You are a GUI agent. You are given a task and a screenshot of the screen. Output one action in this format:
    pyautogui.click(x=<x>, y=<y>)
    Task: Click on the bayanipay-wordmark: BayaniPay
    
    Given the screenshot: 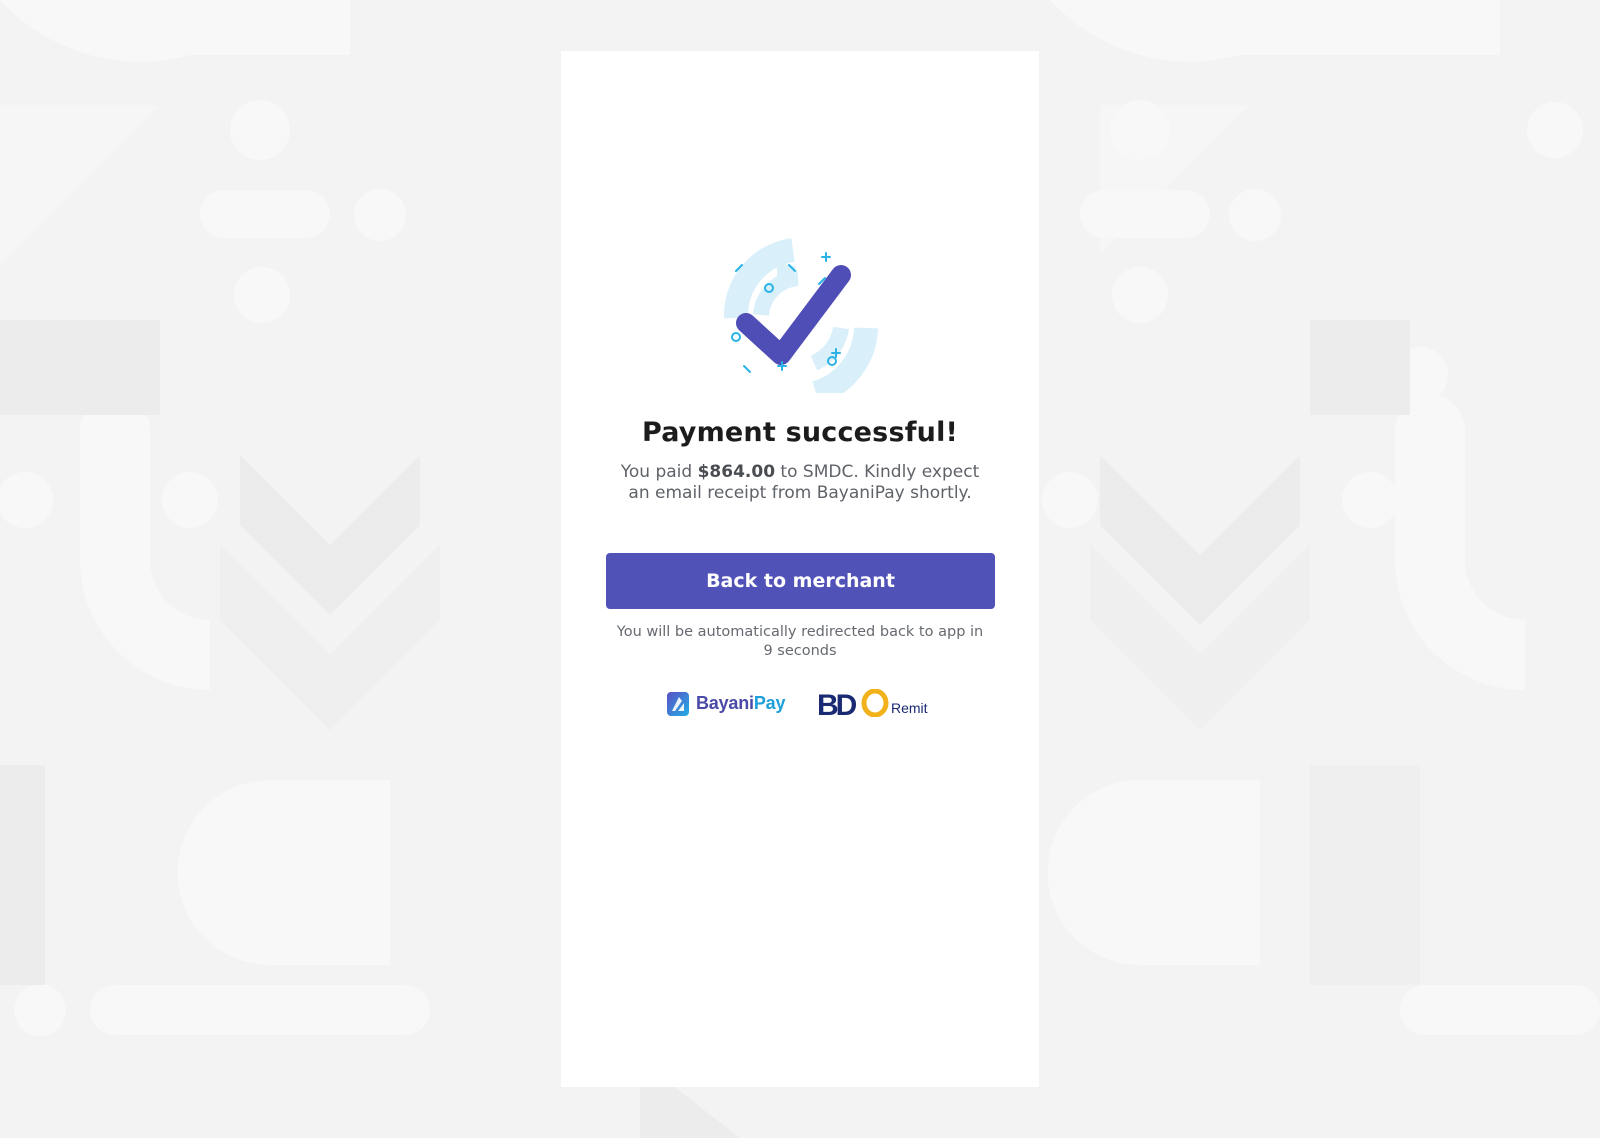 What is the action you would take?
    pyautogui.click(x=740, y=703)
    